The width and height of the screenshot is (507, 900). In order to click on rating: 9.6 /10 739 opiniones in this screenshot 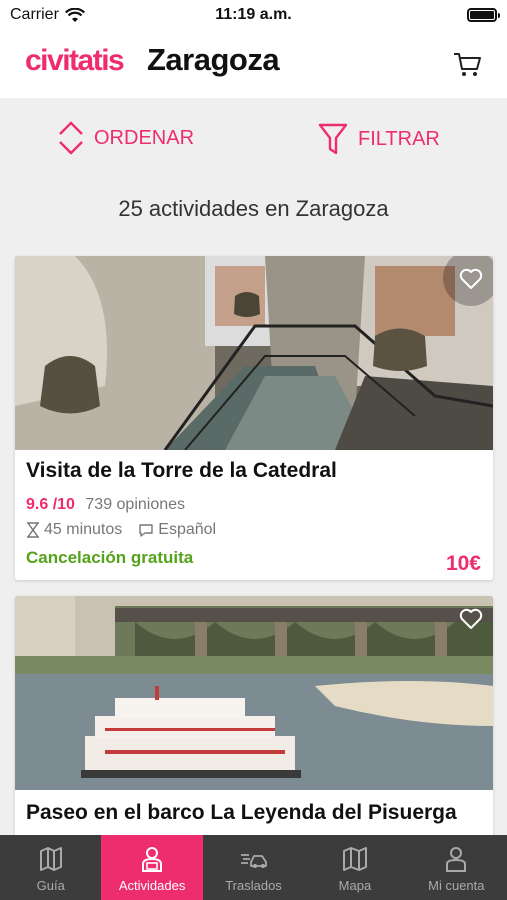, I will do `click(105, 505)`.